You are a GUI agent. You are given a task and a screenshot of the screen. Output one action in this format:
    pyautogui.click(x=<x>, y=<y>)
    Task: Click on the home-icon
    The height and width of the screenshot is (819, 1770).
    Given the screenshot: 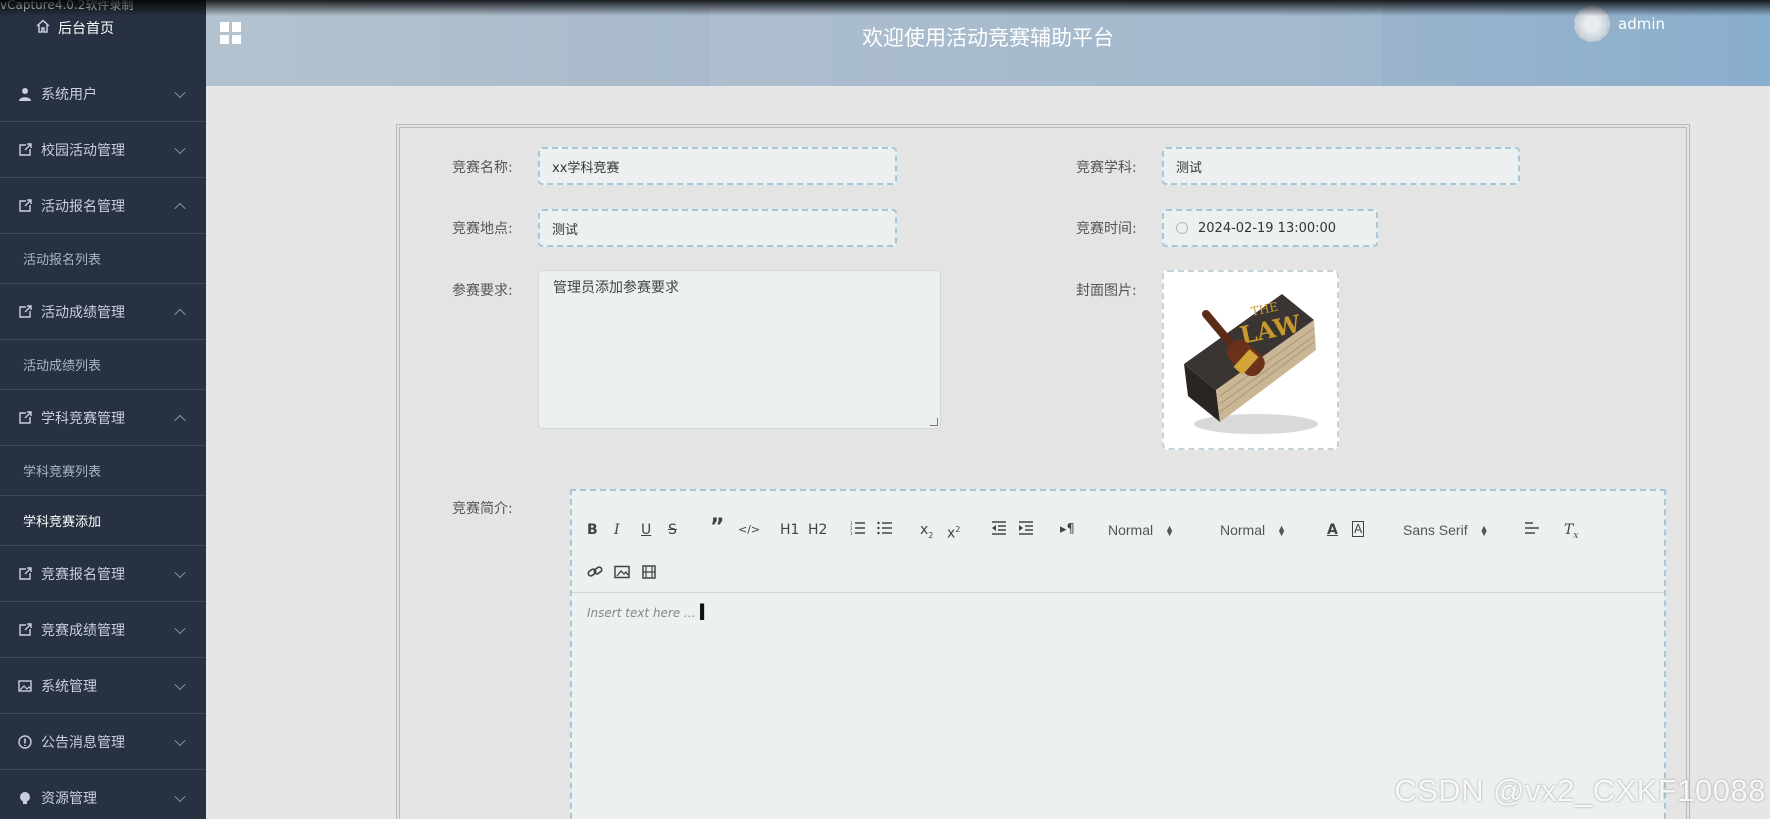 What is the action you would take?
    pyautogui.click(x=43, y=28)
    